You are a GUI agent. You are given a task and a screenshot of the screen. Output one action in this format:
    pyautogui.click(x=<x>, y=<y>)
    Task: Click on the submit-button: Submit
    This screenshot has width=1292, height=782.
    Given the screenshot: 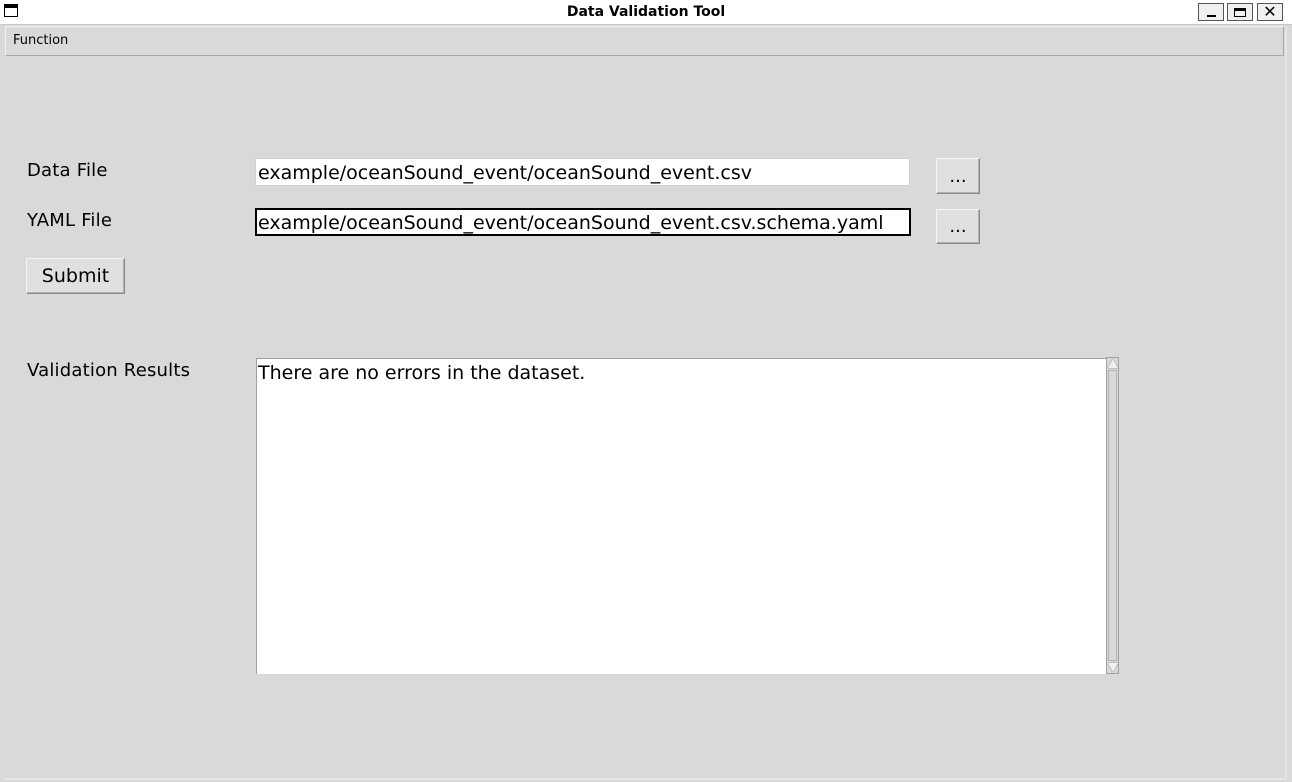 What is the action you would take?
    pyautogui.click(x=75, y=276)
    